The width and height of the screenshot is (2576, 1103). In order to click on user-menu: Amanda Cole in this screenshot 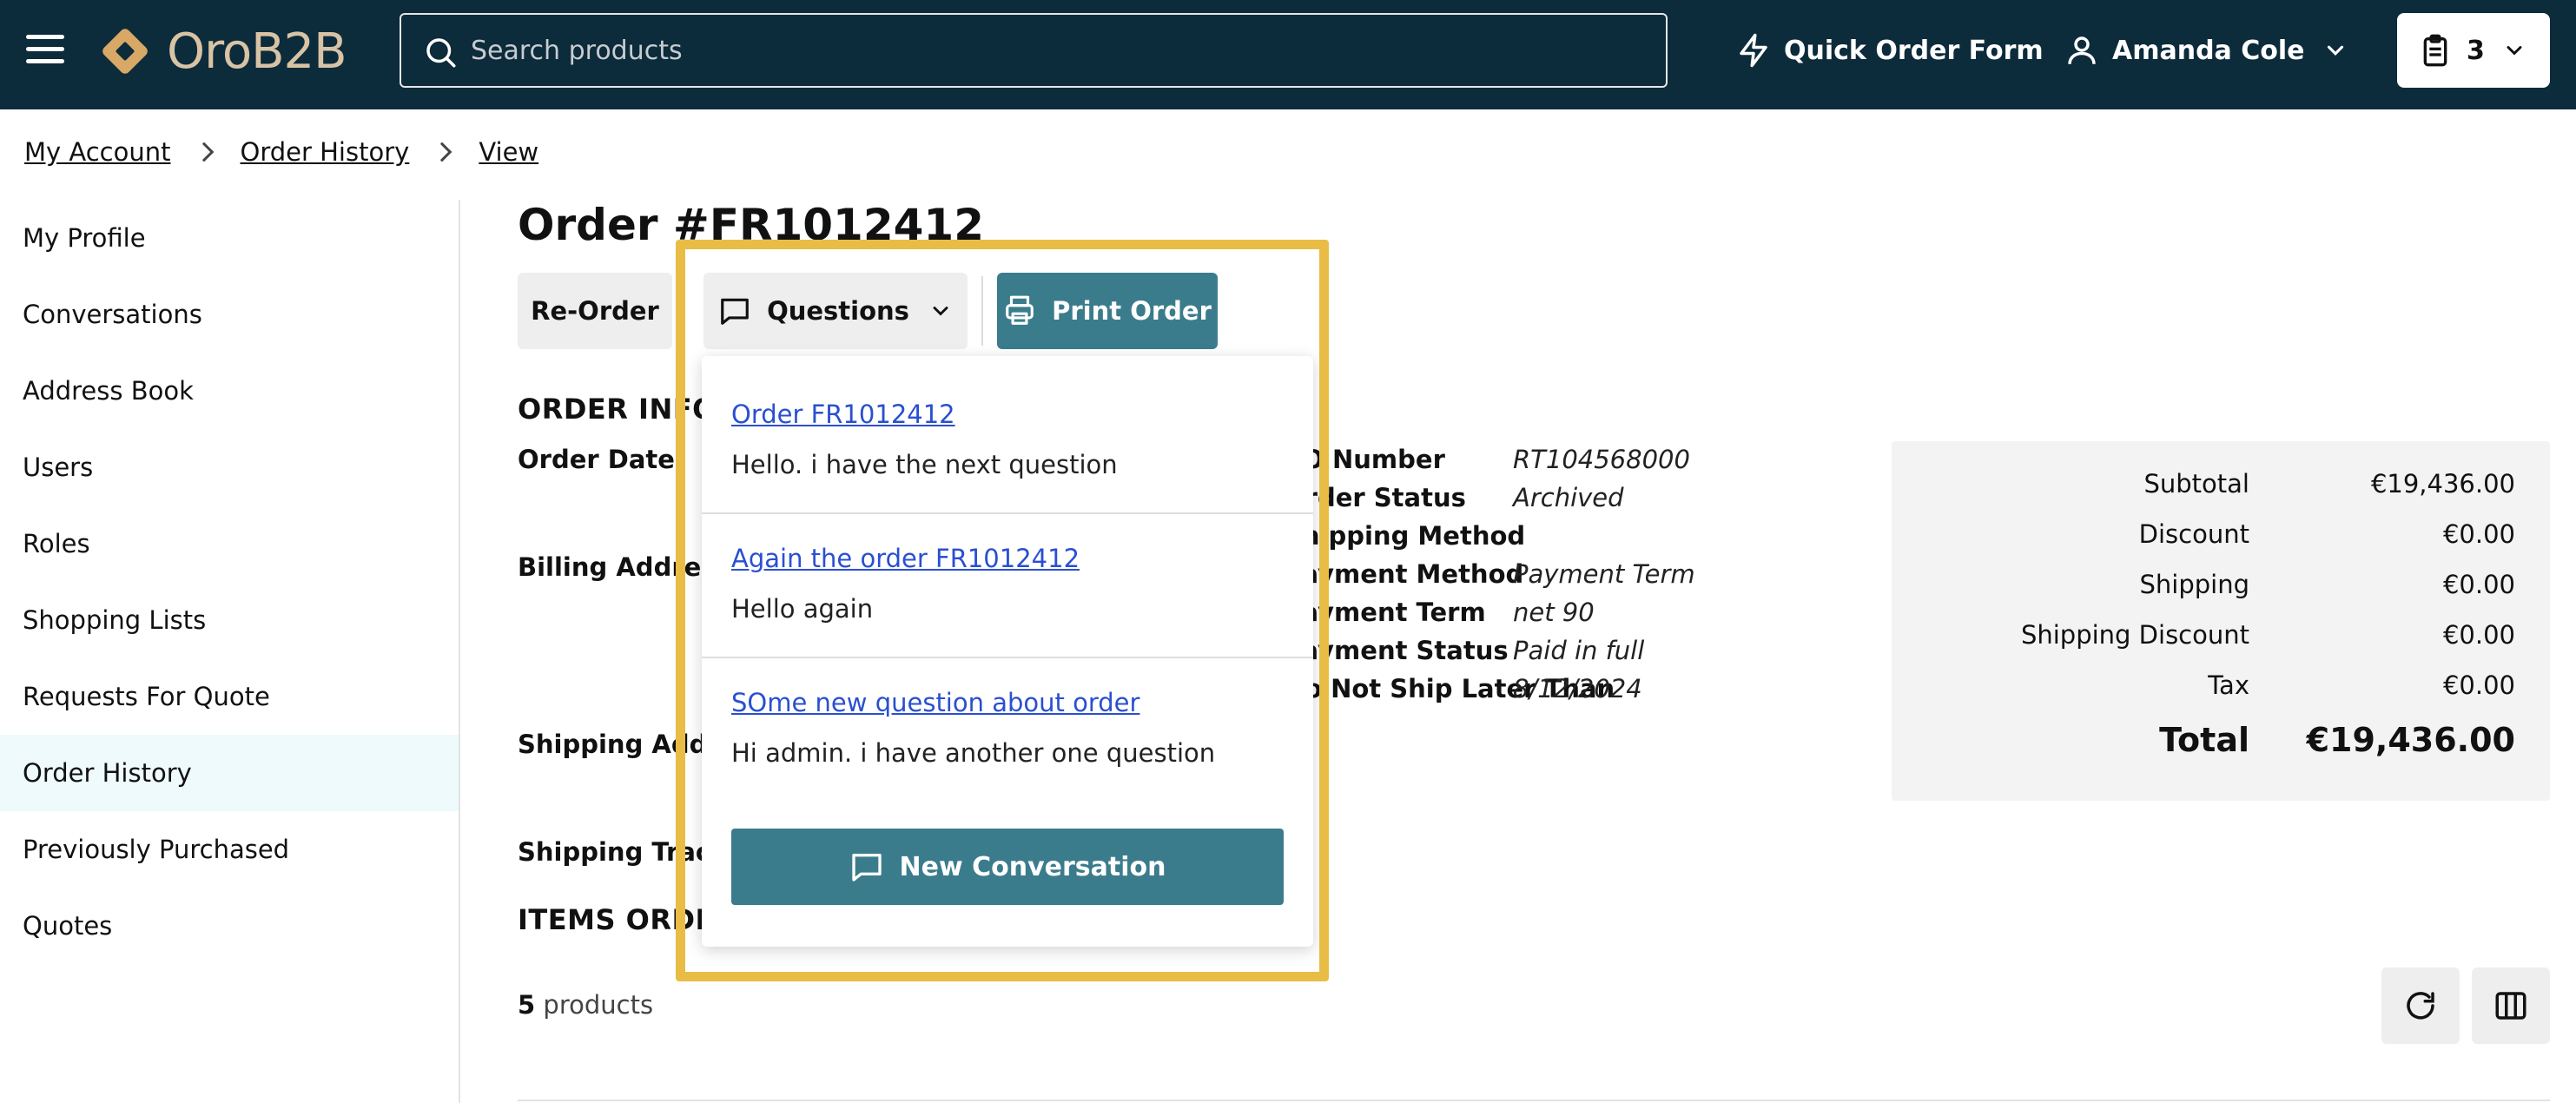, I will do `click(2206, 50)`.